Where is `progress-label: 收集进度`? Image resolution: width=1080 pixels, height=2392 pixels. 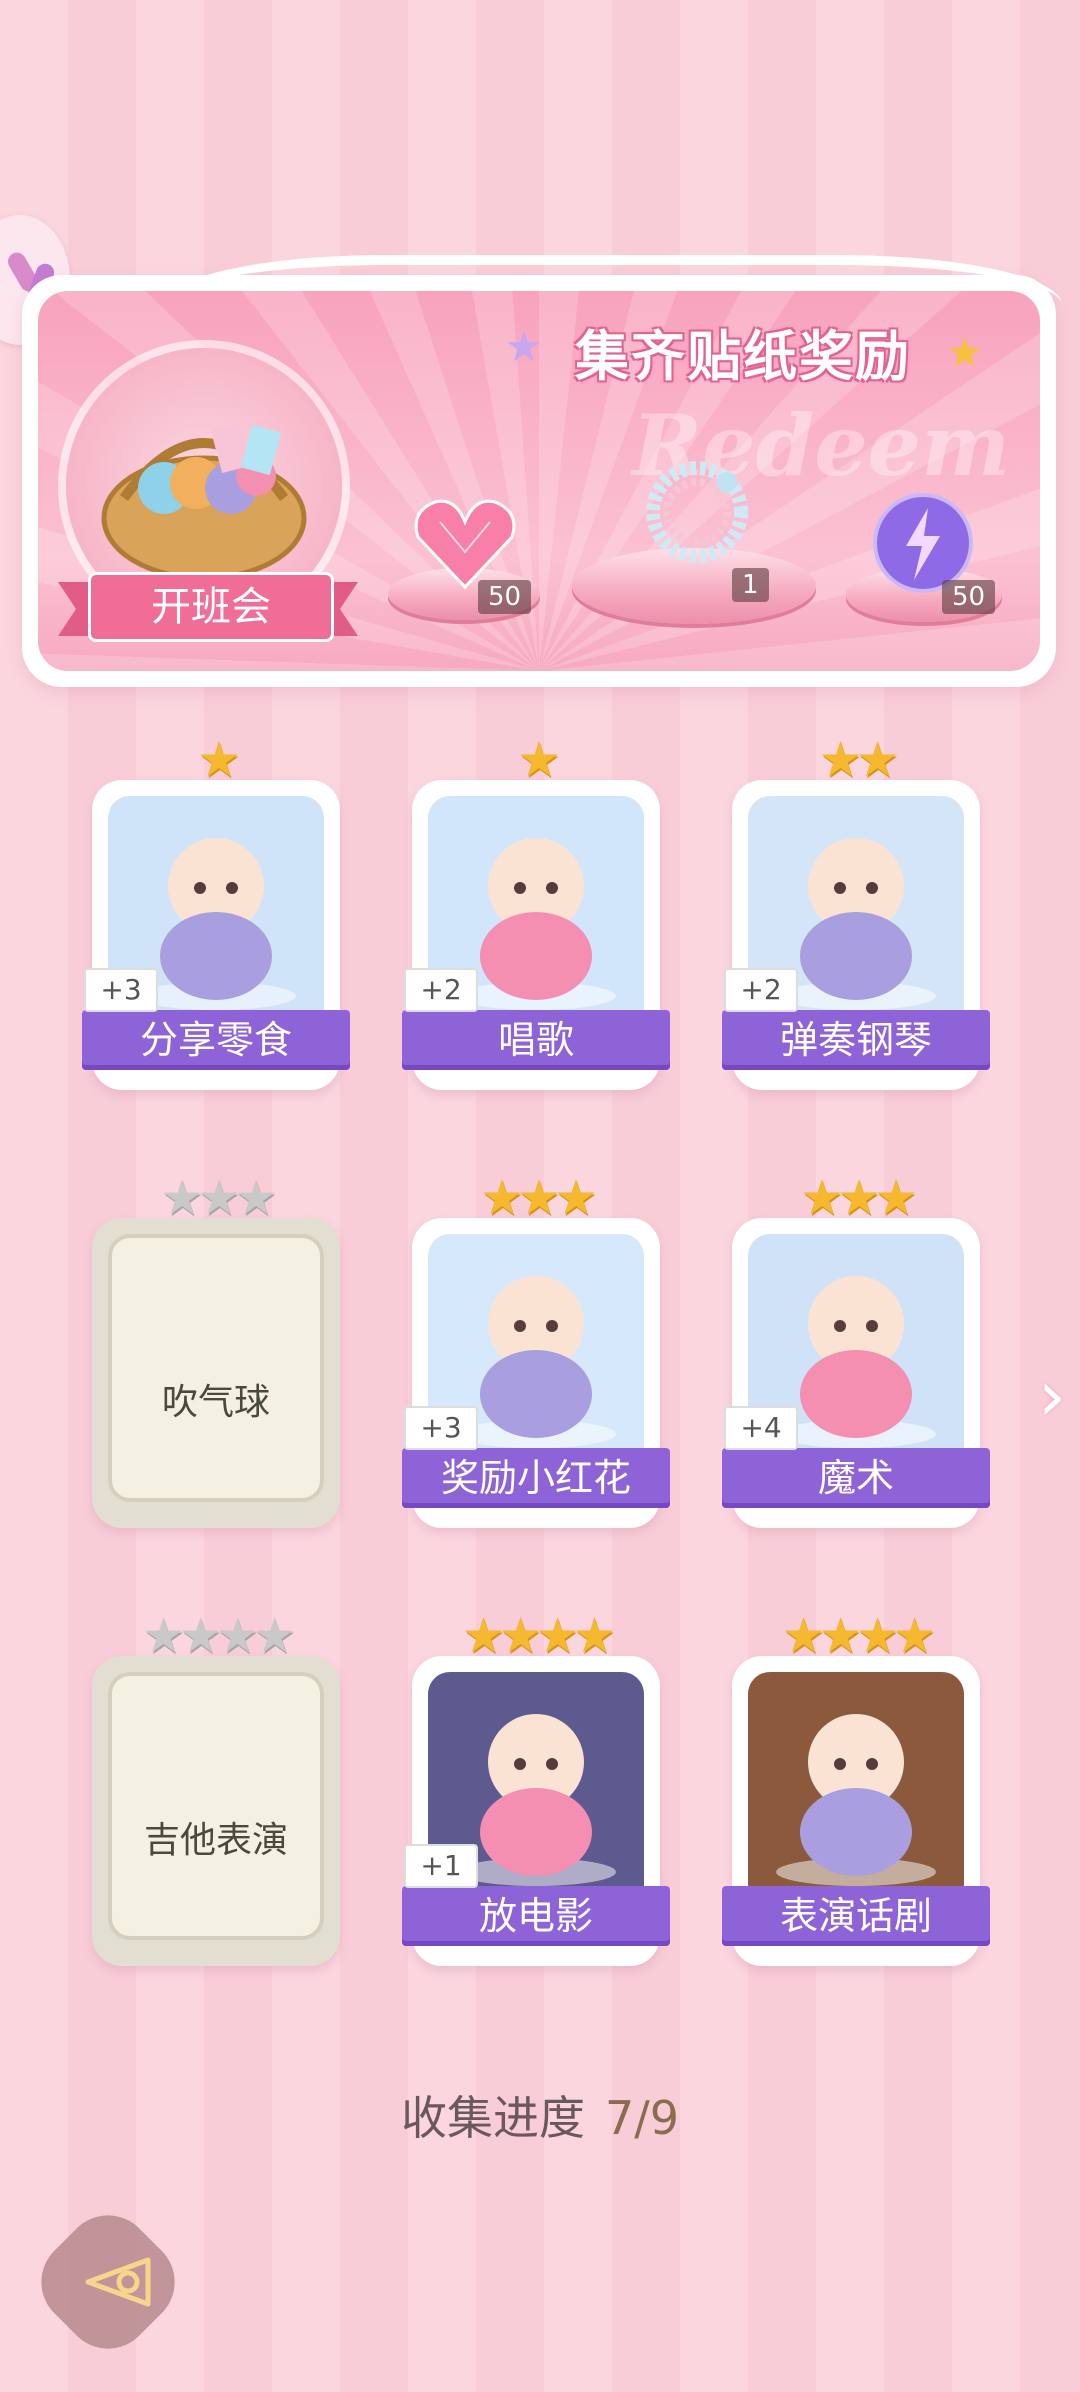
progress-label: 收集进度 is located at coordinates (492, 2118).